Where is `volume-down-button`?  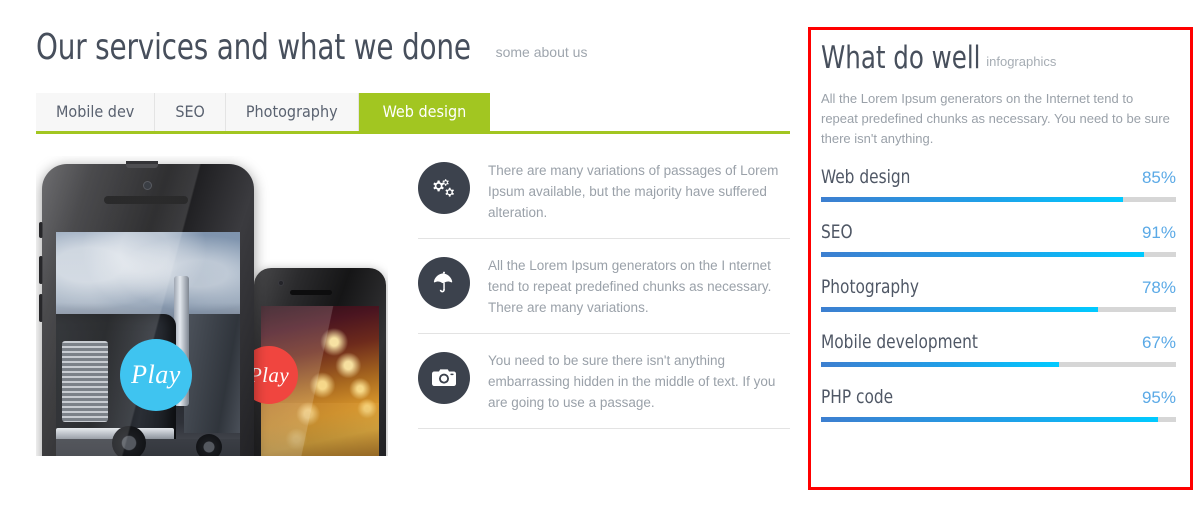
volume-down-button is located at coordinates (41, 308).